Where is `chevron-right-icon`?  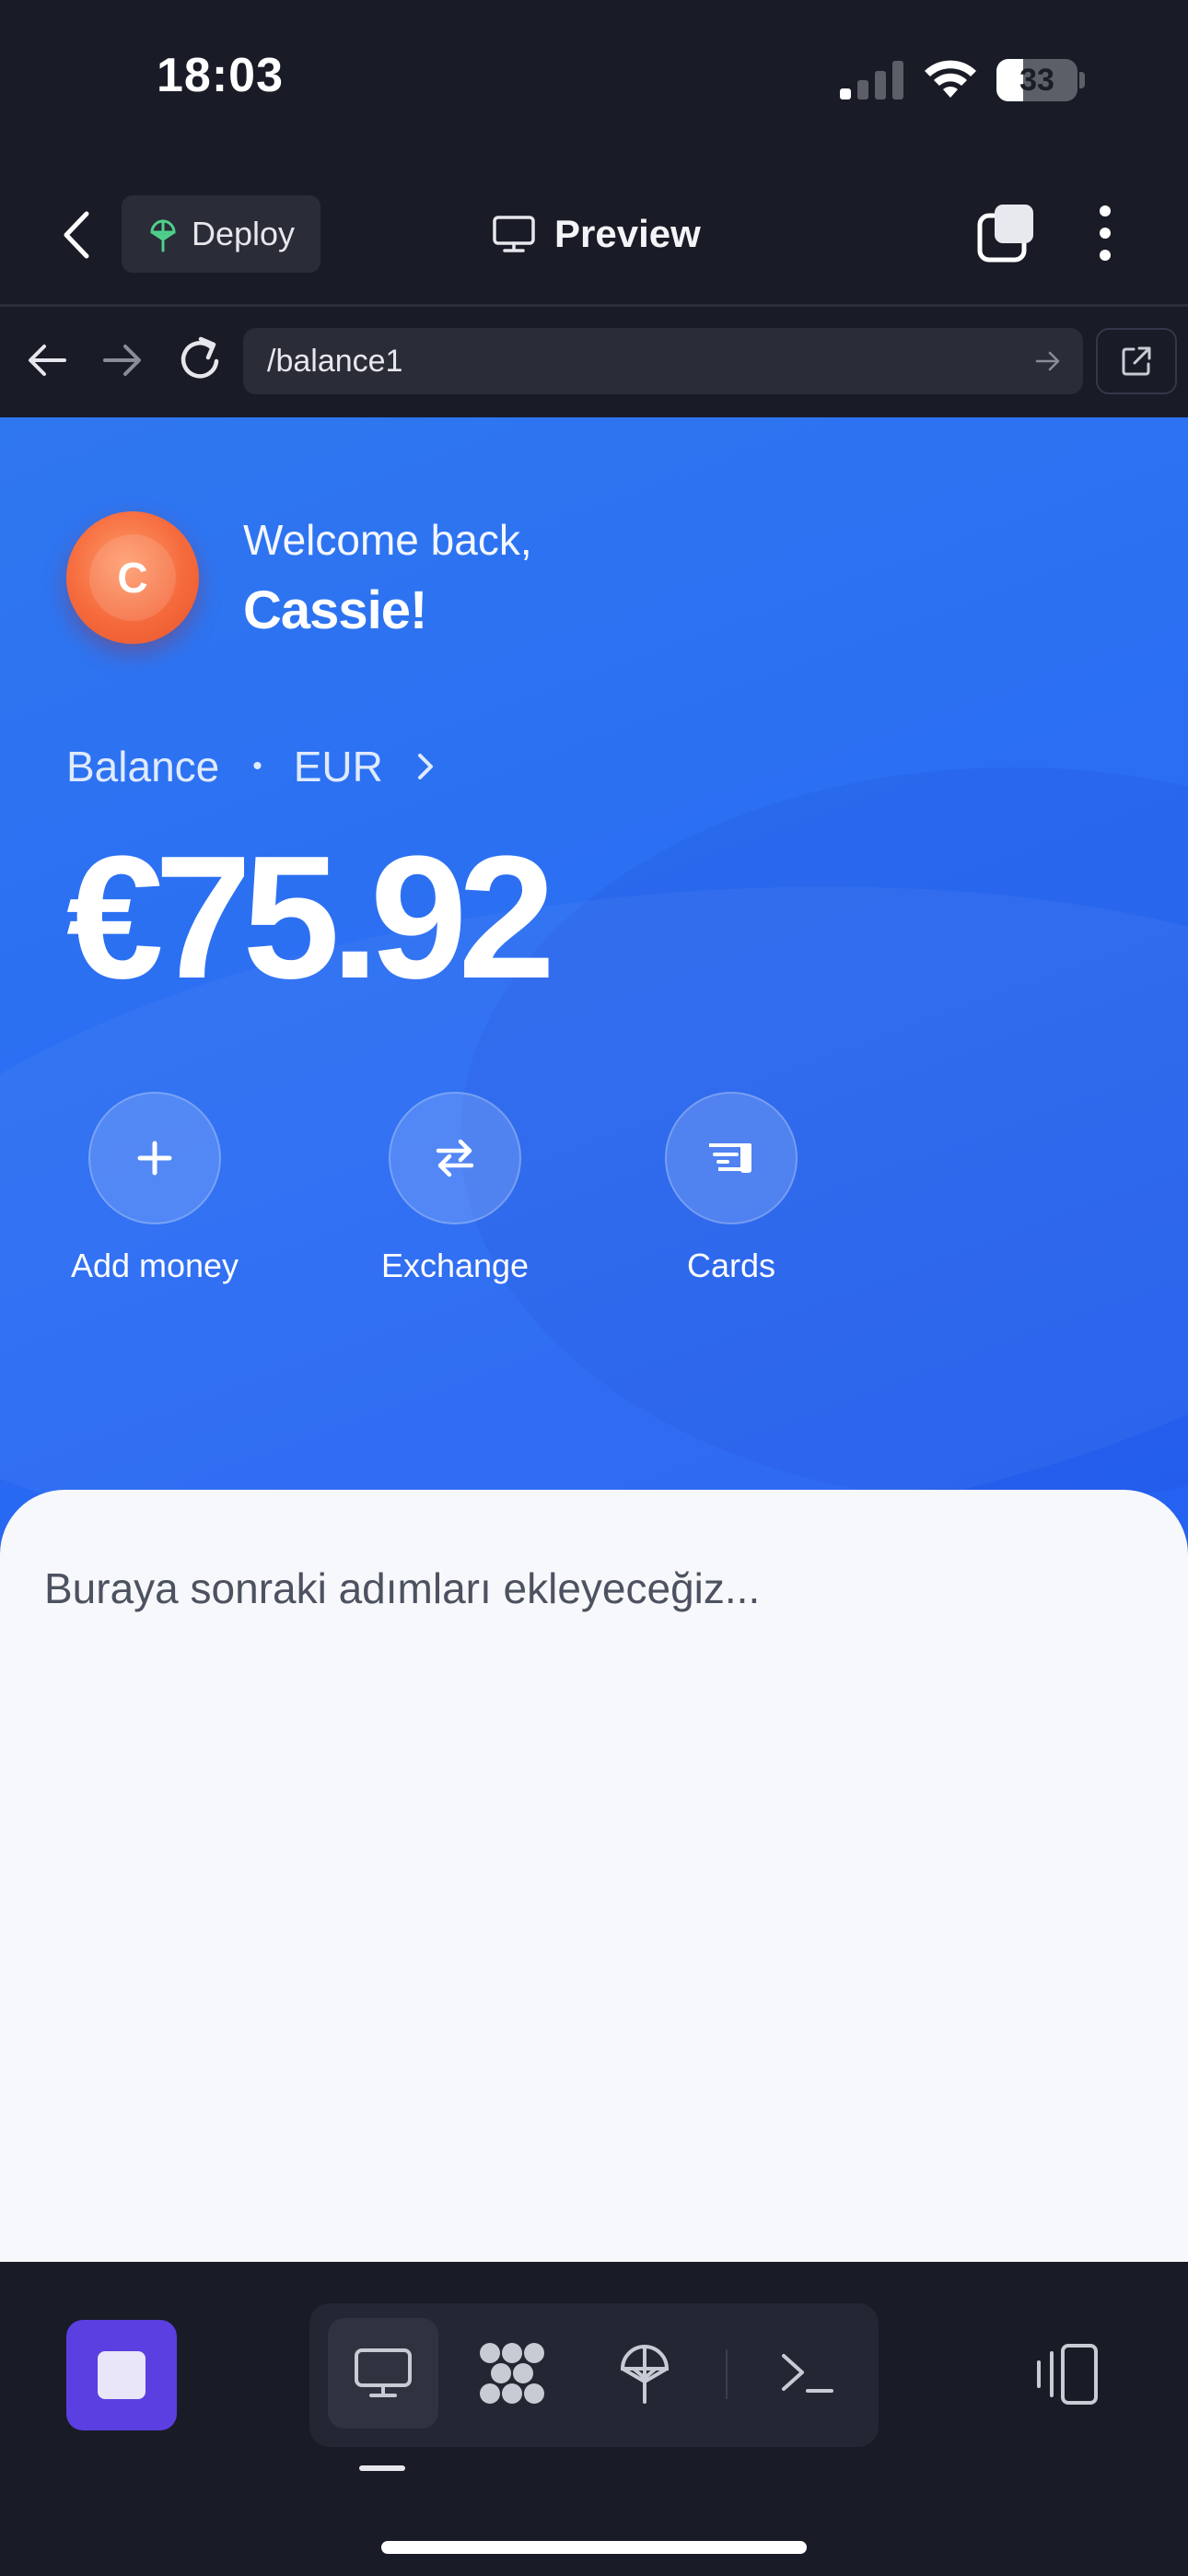
chevron-right-icon is located at coordinates (425, 766).